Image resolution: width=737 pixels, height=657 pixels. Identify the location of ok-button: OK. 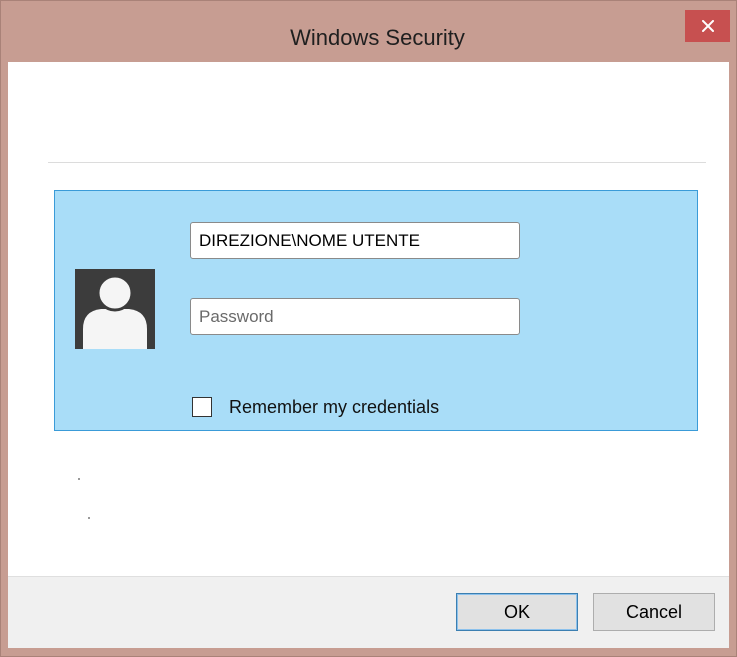
(517, 612).